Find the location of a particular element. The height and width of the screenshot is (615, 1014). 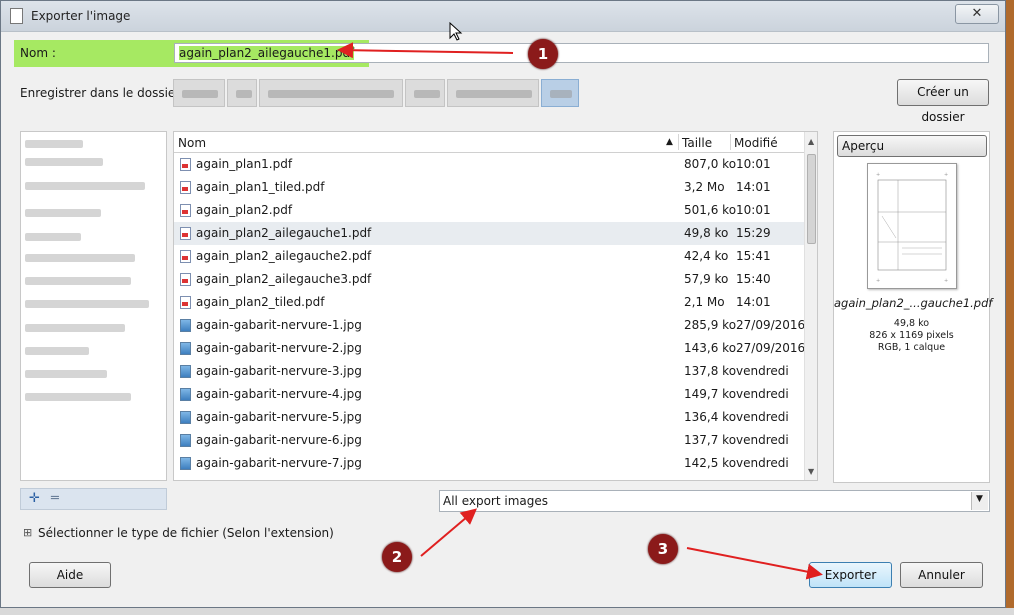

background-window-bottom is located at coordinates (507, 611).